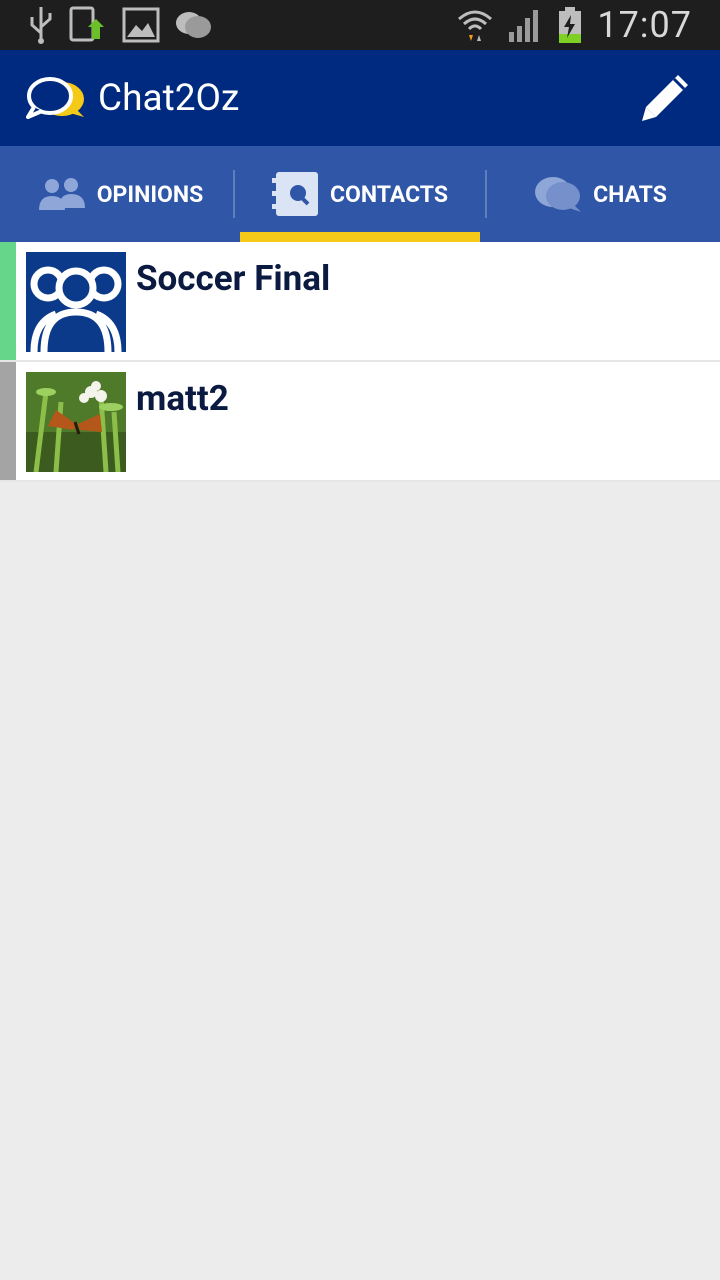 Image resolution: width=720 pixels, height=1280 pixels. Describe the element at coordinates (233, 278) in the screenshot. I see `contact-name: Soccer Final` at that location.